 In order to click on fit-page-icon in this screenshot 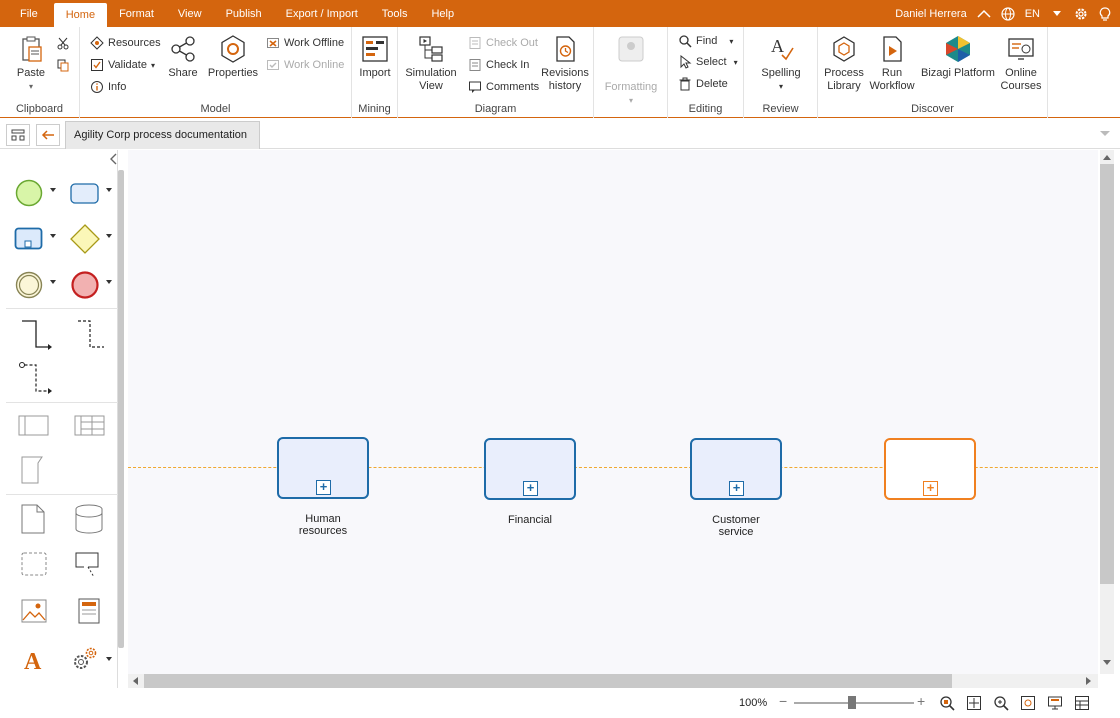, I will do `click(974, 703)`.